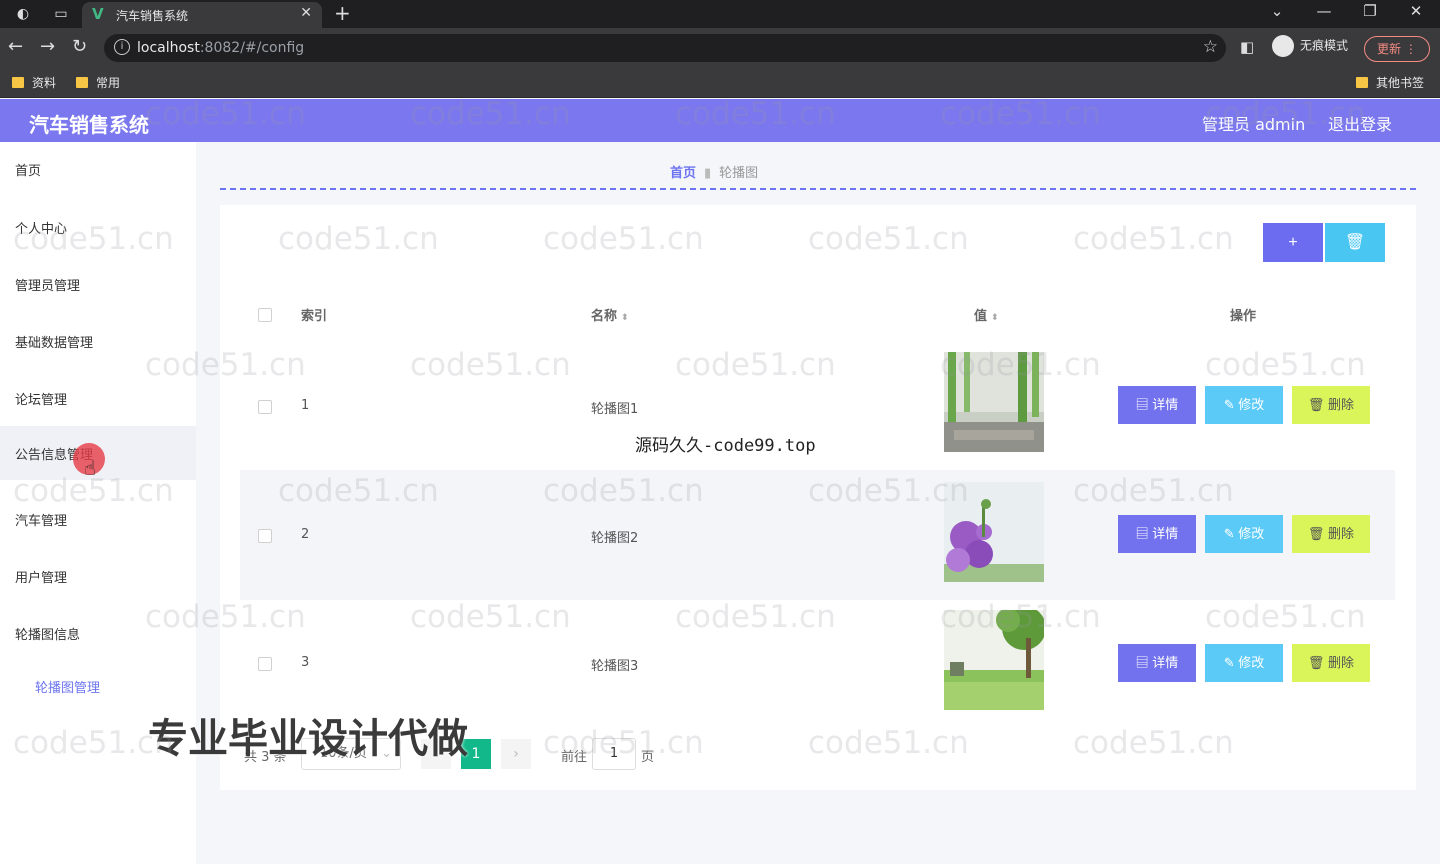 This screenshot has height=864, width=1440. I want to click on table-row: 1 轮播图1 ▤ 详情 ✎ 修改 🗑 删除, so click(817, 405).